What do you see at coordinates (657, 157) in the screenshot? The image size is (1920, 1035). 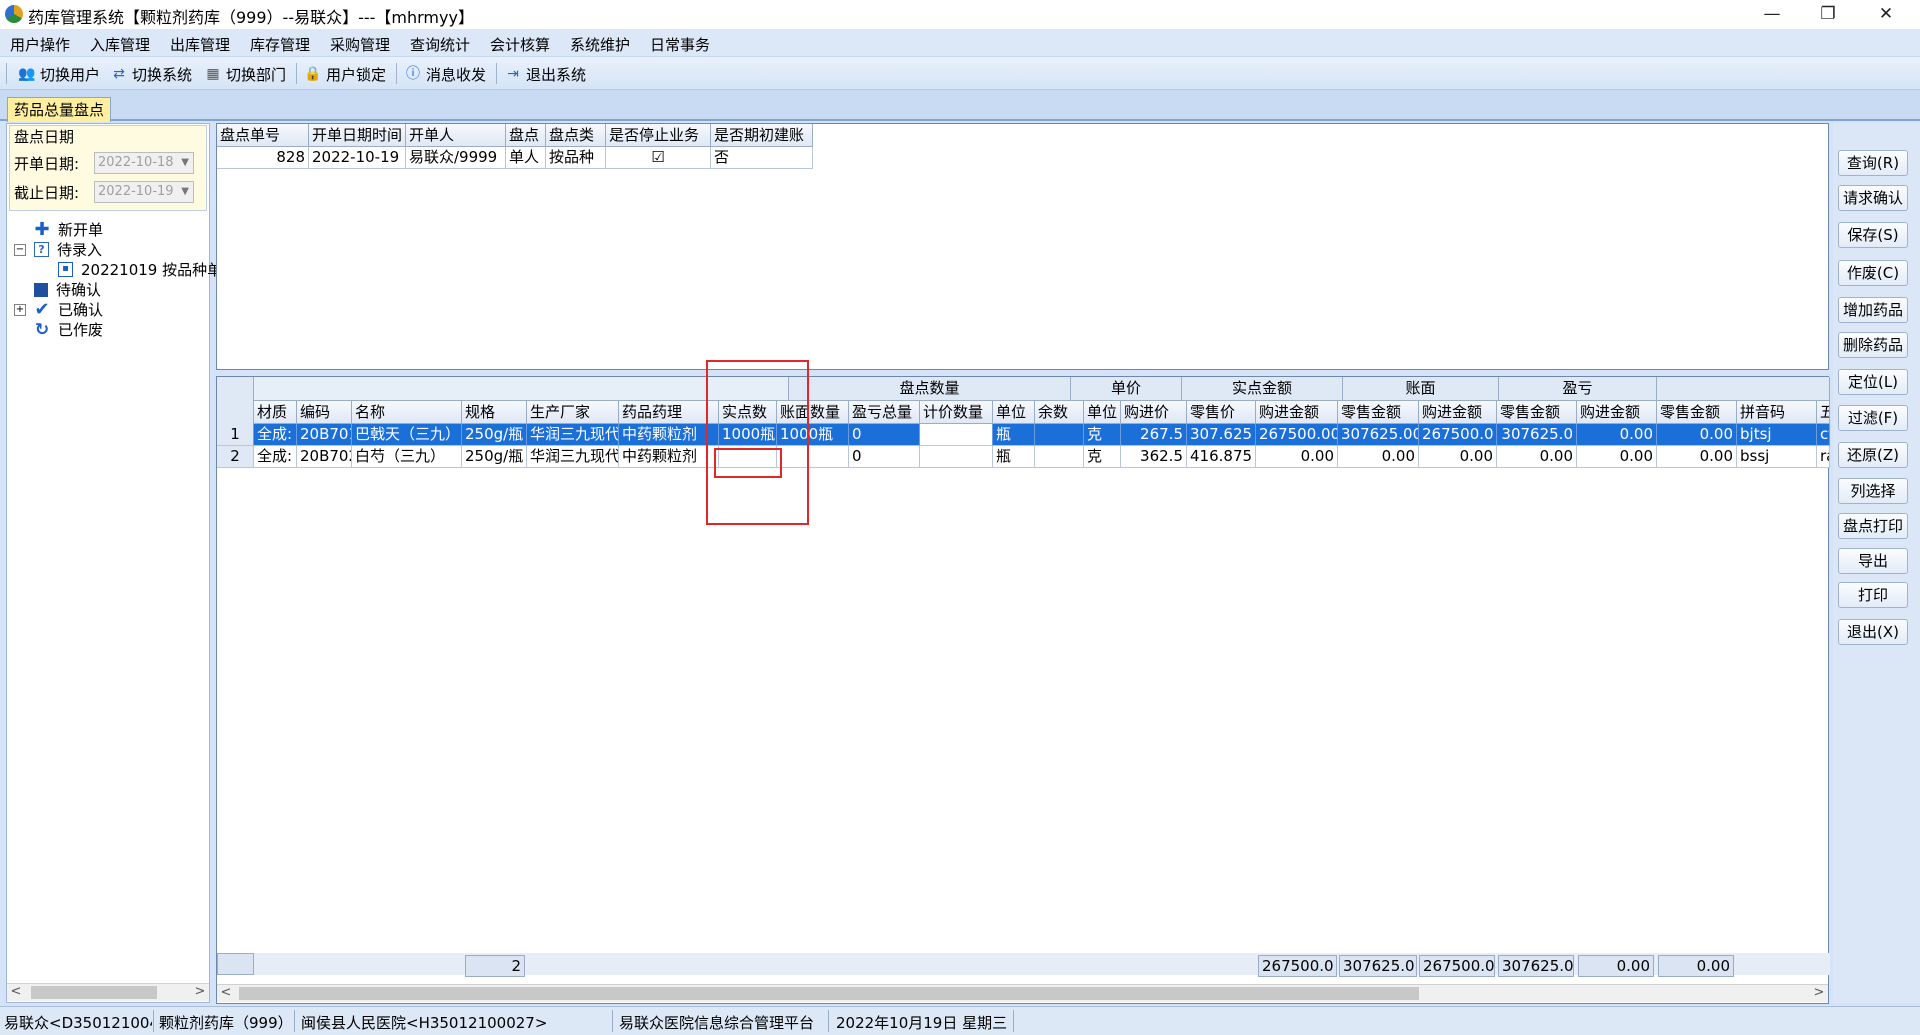 I see `stop-business-checkbox: ☑` at bounding box center [657, 157].